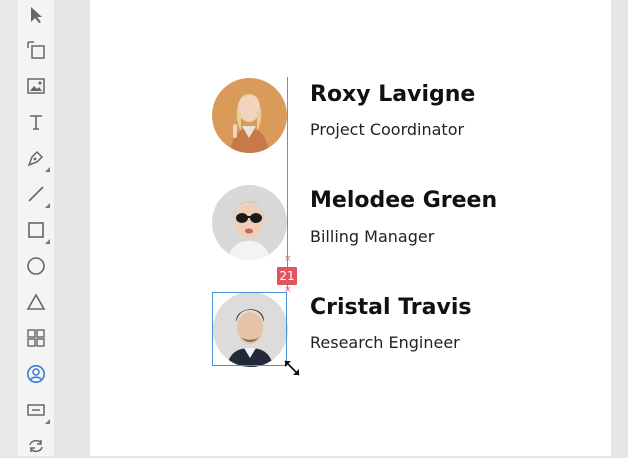 The width and height of the screenshot is (628, 458). Describe the element at coordinates (288, 259) in the screenshot. I see `guide-marker-icon: ×` at that location.